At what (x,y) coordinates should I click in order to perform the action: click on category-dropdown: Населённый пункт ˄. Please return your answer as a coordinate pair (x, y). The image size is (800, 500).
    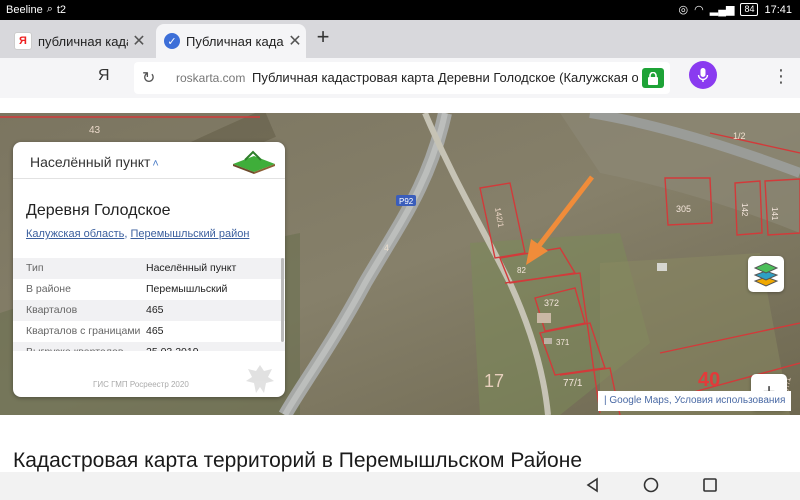
    Looking at the image, I should click on (94, 162).